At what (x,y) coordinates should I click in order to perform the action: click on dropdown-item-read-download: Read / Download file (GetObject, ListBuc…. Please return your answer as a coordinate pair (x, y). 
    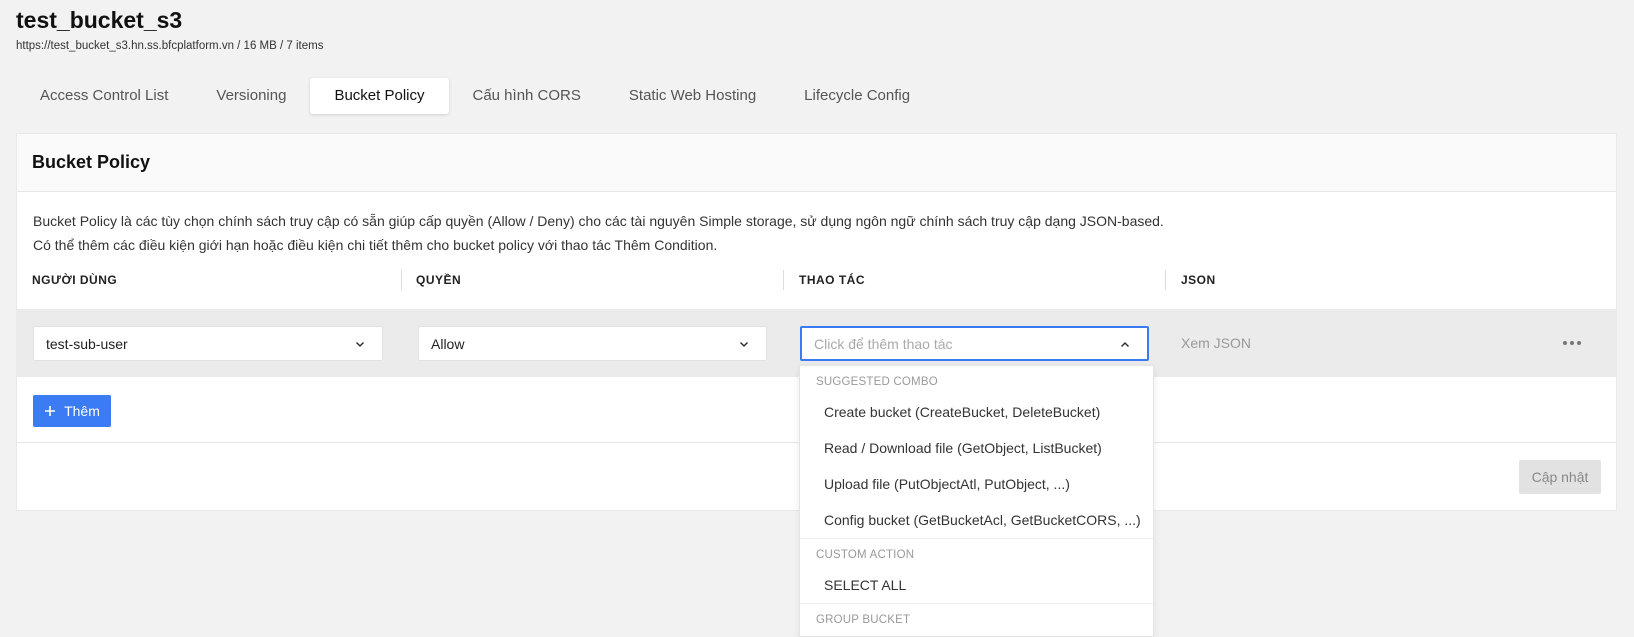
    Looking at the image, I should click on (976, 448).